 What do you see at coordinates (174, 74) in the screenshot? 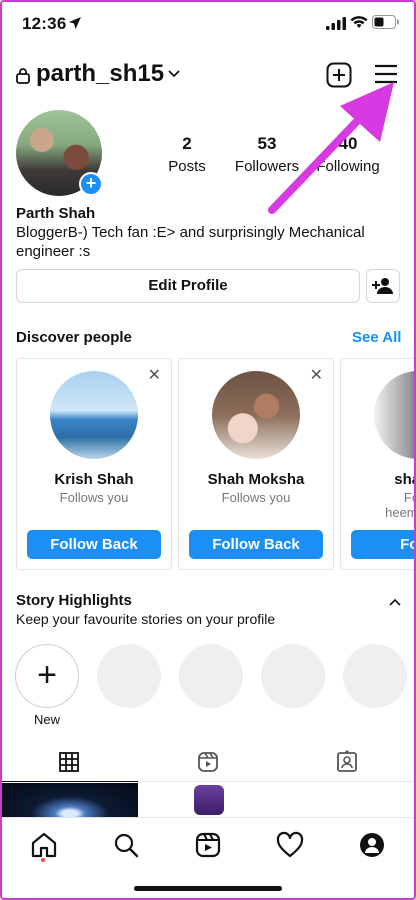
I see `chevron-down-icon` at bounding box center [174, 74].